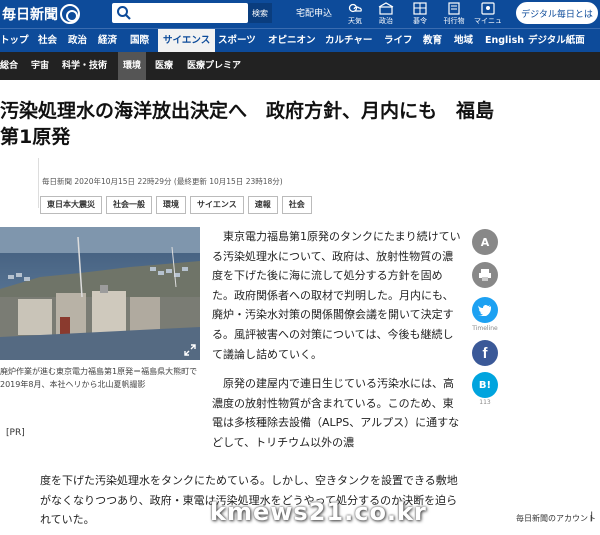 This screenshot has width=600, height=535. I want to click on nav-culture: カルチャー, so click(348, 40).